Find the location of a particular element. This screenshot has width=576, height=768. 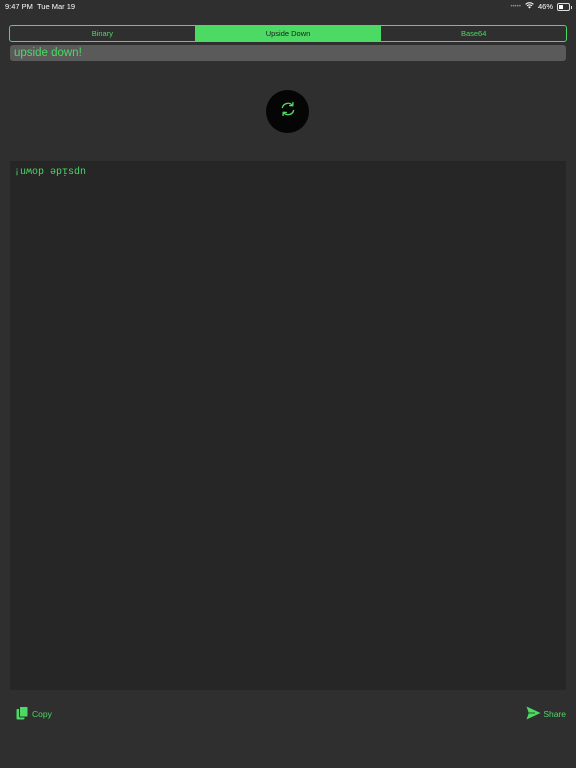

status-indicators: ••••• 46% is located at coordinates (541, 6).